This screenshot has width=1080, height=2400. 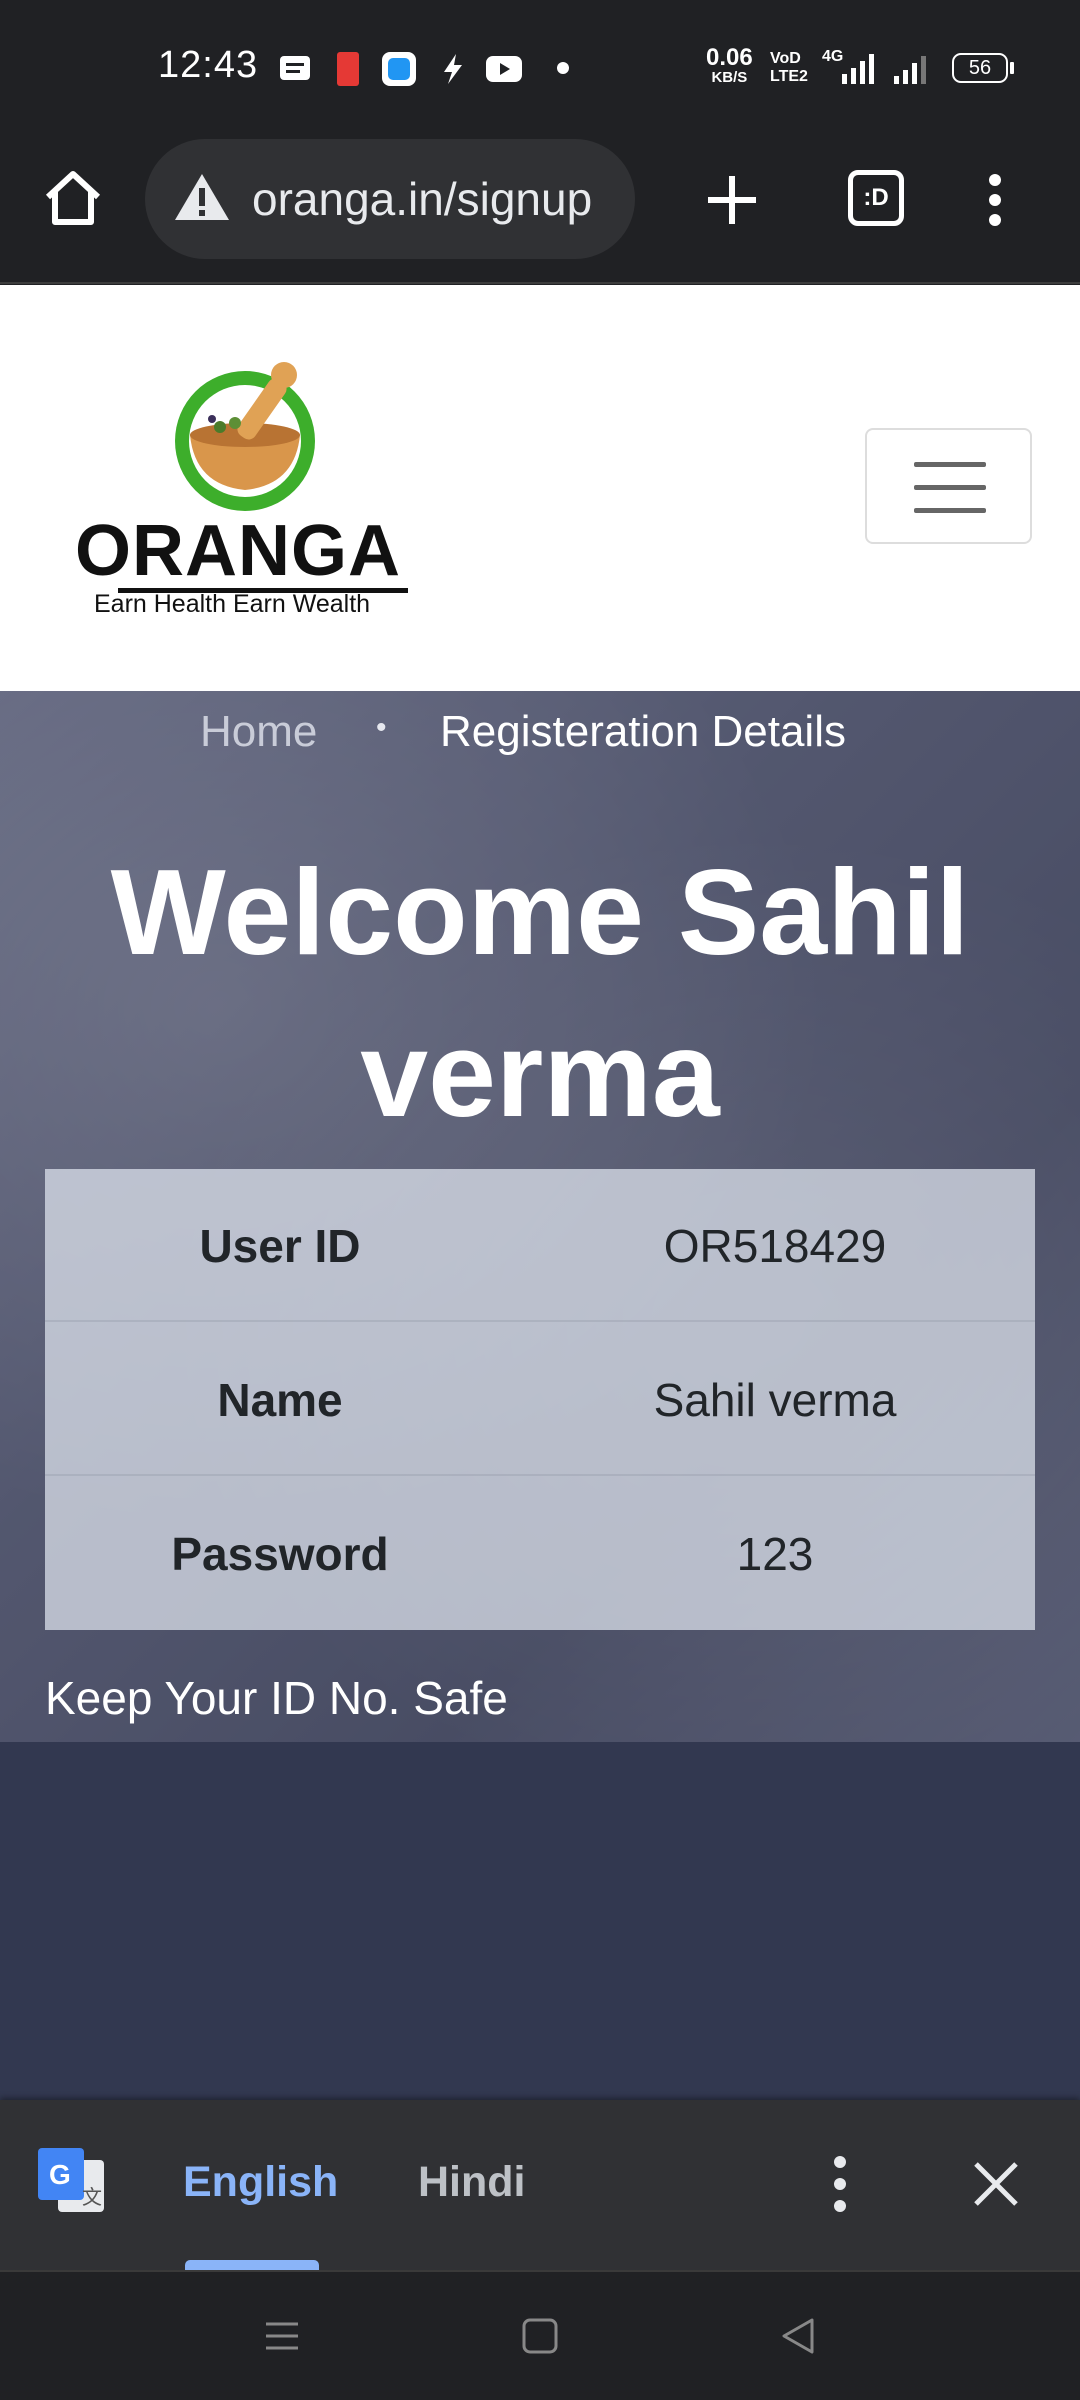 I want to click on home-nav-icon, so click(x=540, y=2336).